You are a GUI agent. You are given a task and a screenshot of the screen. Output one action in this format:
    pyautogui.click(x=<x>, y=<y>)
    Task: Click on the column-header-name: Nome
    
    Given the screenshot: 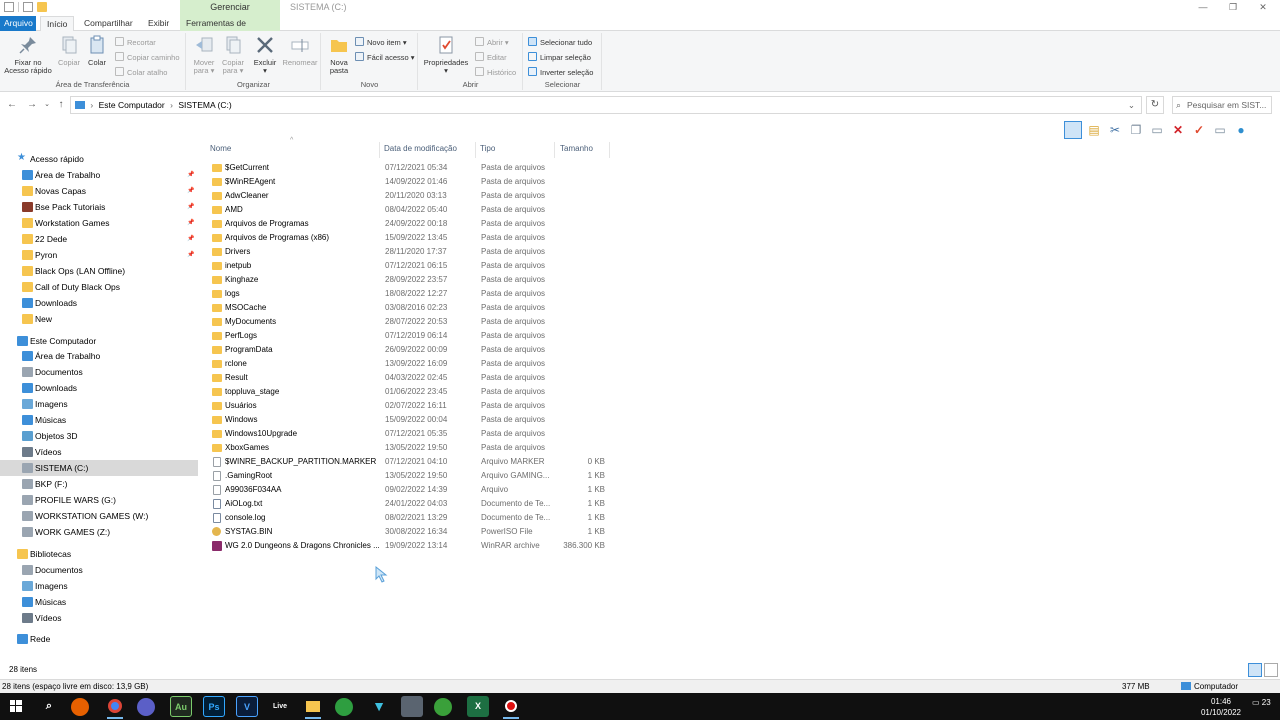 What is the action you would take?
    pyautogui.click(x=292, y=150)
    